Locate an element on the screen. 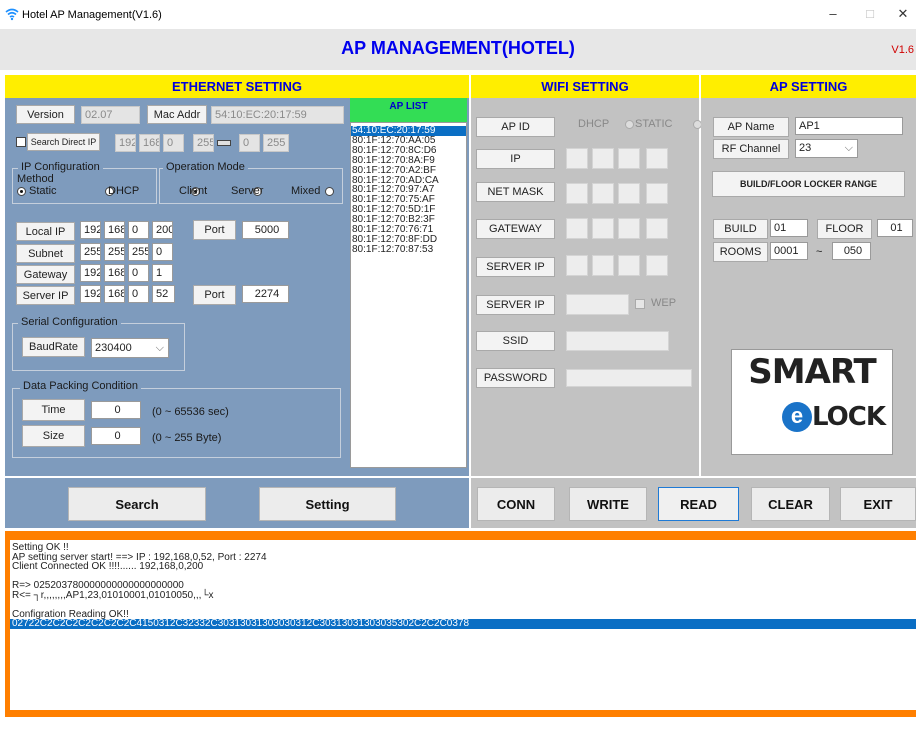 The image size is (916, 736). window-titlebar: Hotel AP Management(V1.6) – □ ✕ is located at coordinates (458, 15).